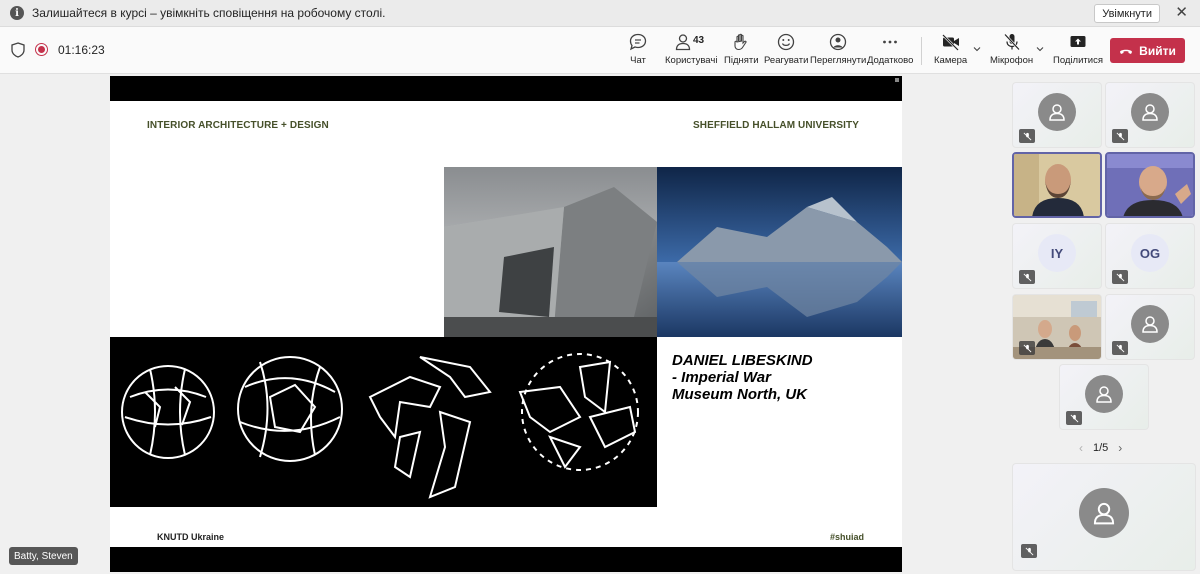 The image size is (1200, 574). I want to click on chat-button: Чат, so click(638, 51).